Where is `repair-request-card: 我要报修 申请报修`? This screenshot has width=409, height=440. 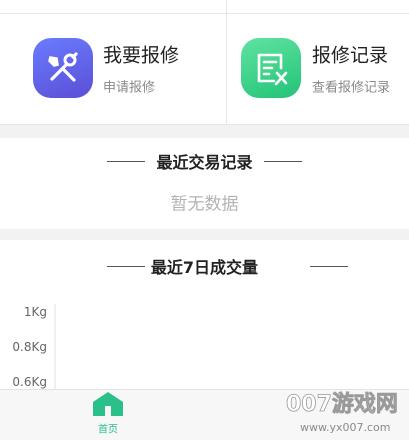 repair-request-card: 我要报修 申请报修 is located at coordinates (113, 69).